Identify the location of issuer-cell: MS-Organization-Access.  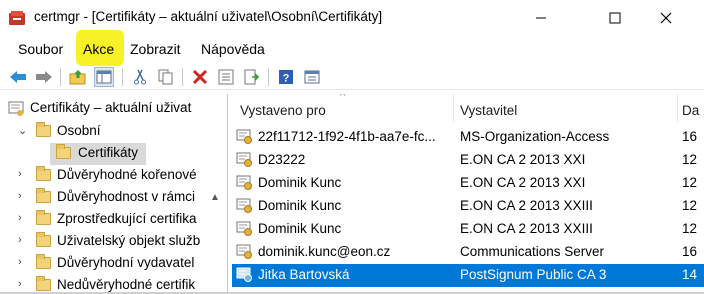
(535, 136).